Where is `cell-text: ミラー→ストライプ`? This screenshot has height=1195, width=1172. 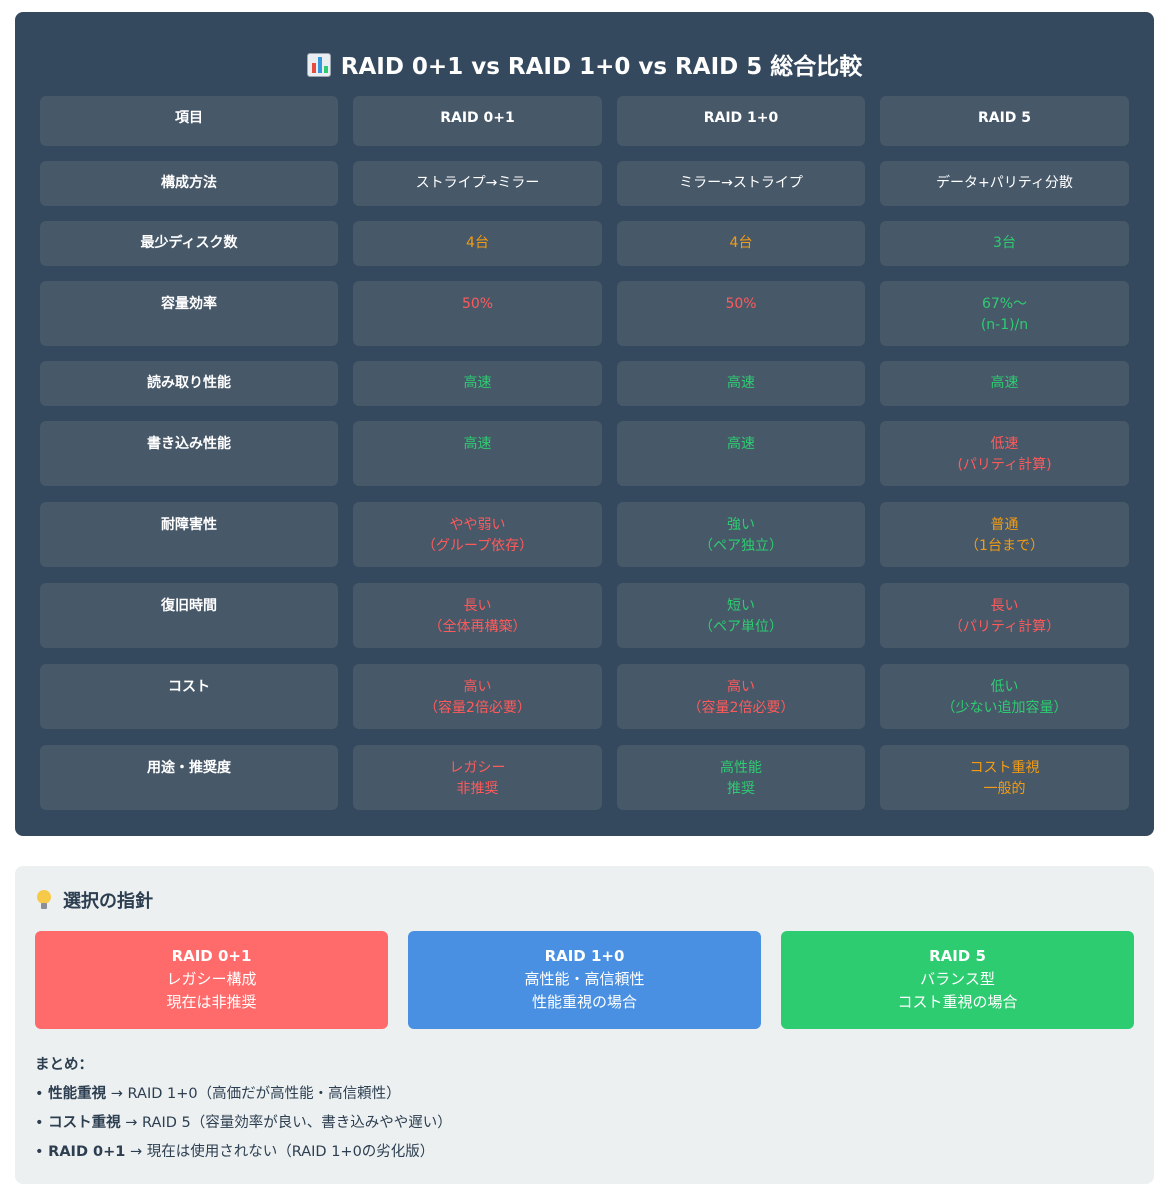 cell-text: ミラー→ストライプ is located at coordinates (741, 183).